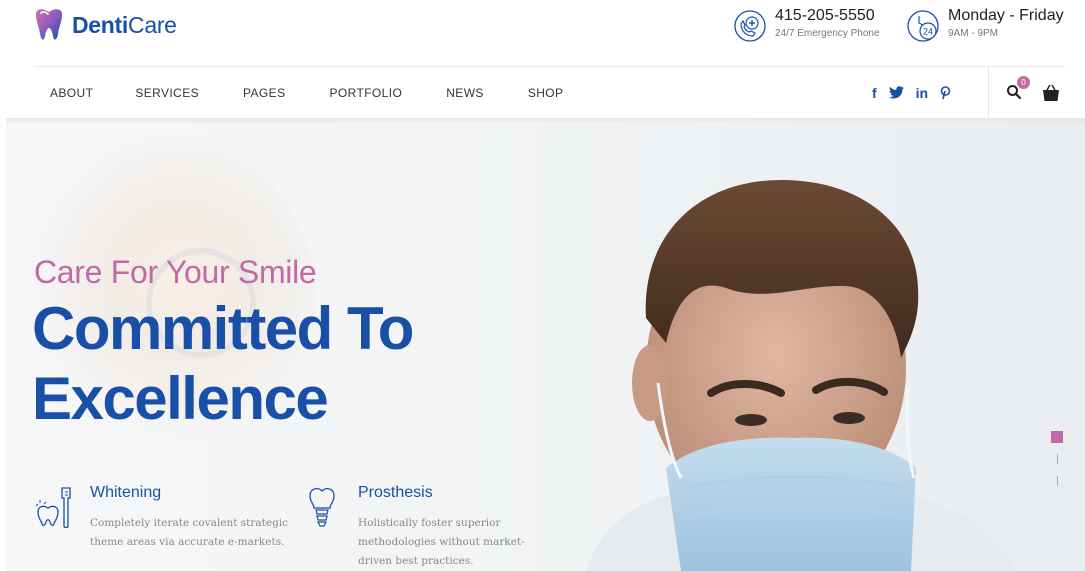 This screenshot has width=1085, height=571. What do you see at coordinates (827, 33) in the screenshot?
I see `phone-caption: 24/7 Emergency Phone` at bounding box center [827, 33].